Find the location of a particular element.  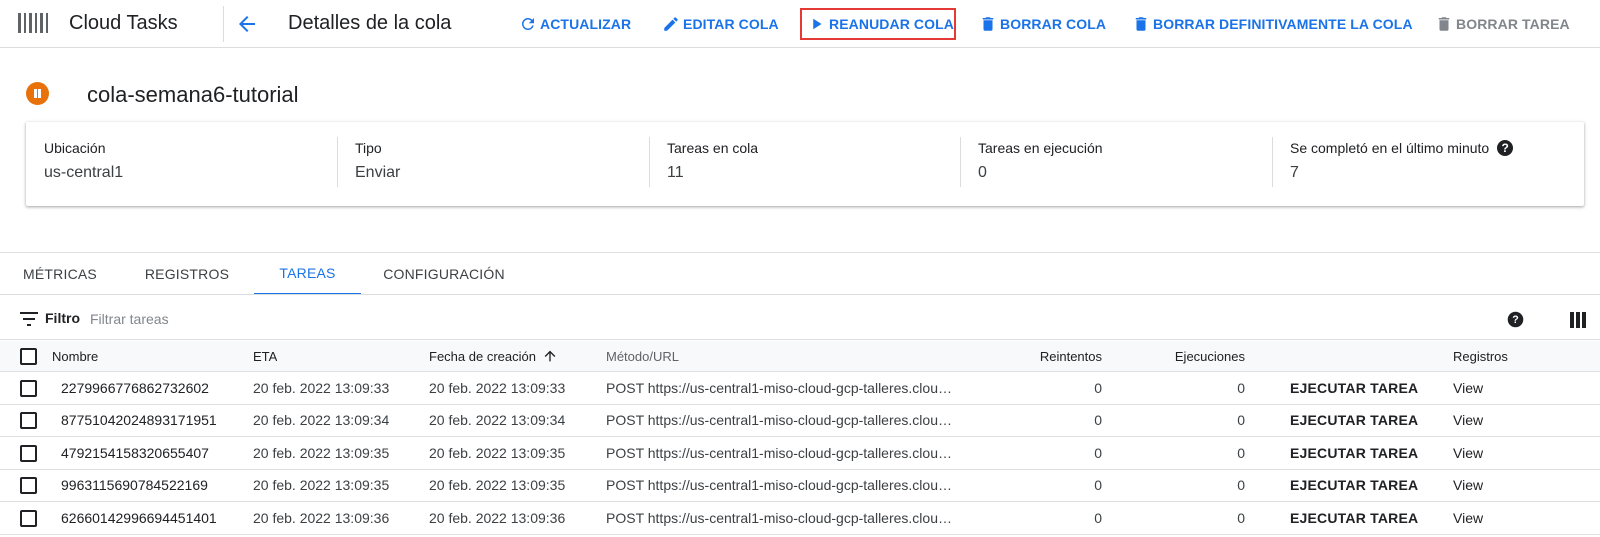

stat-queued-tasks: Tareas en cola 11 is located at coordinates (712, 164).